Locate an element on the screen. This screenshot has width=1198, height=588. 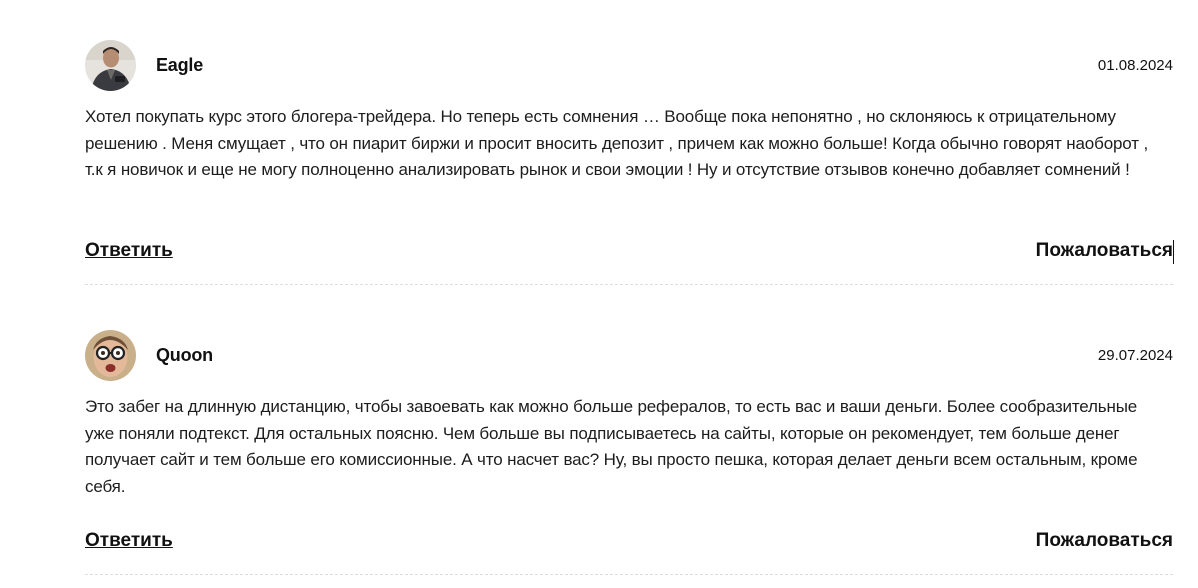
user-avatar-face-icon is located at coordinates (110, 355).